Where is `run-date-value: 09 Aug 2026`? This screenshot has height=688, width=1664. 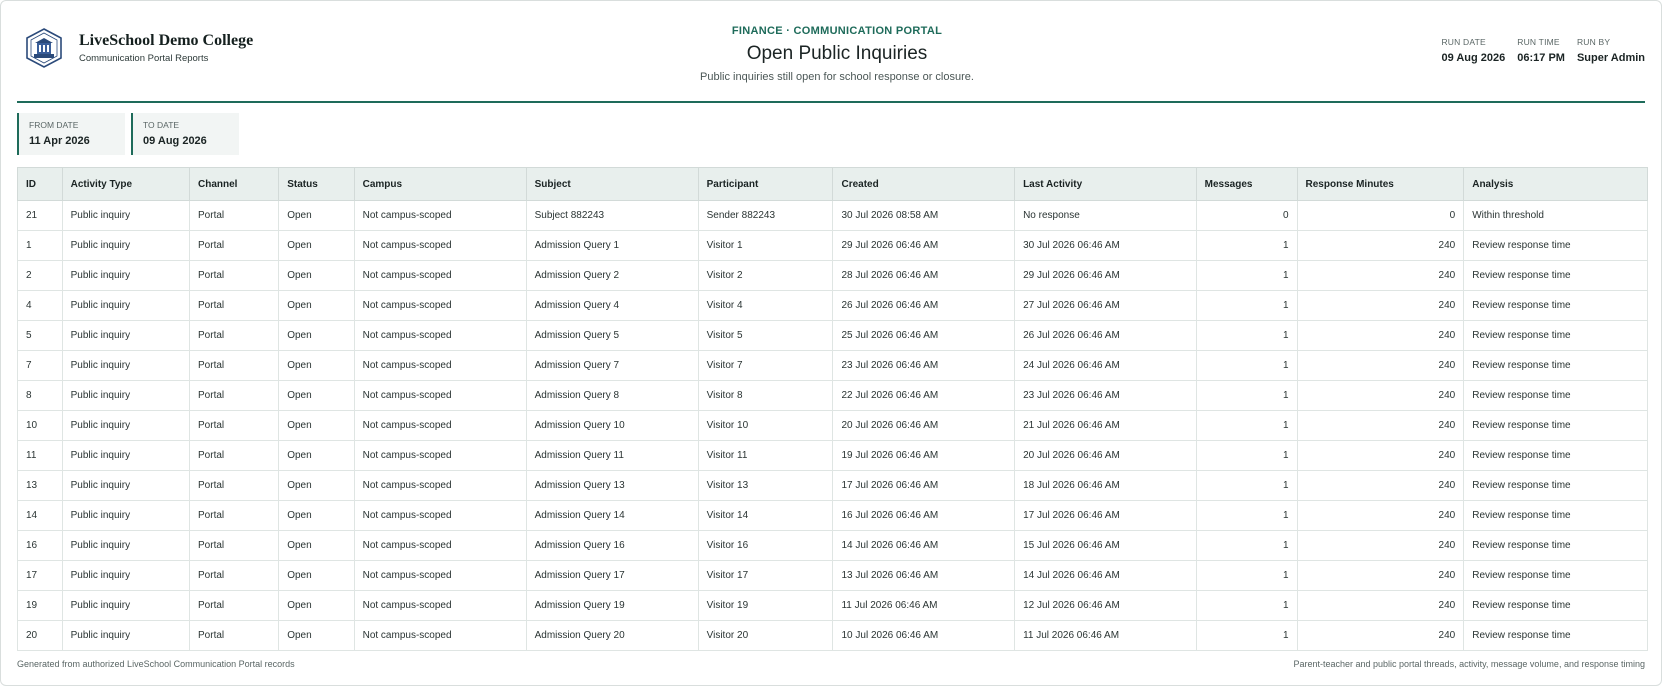
run-date-value: 09 Aug 2026 is located at coordinates (1473, 58).